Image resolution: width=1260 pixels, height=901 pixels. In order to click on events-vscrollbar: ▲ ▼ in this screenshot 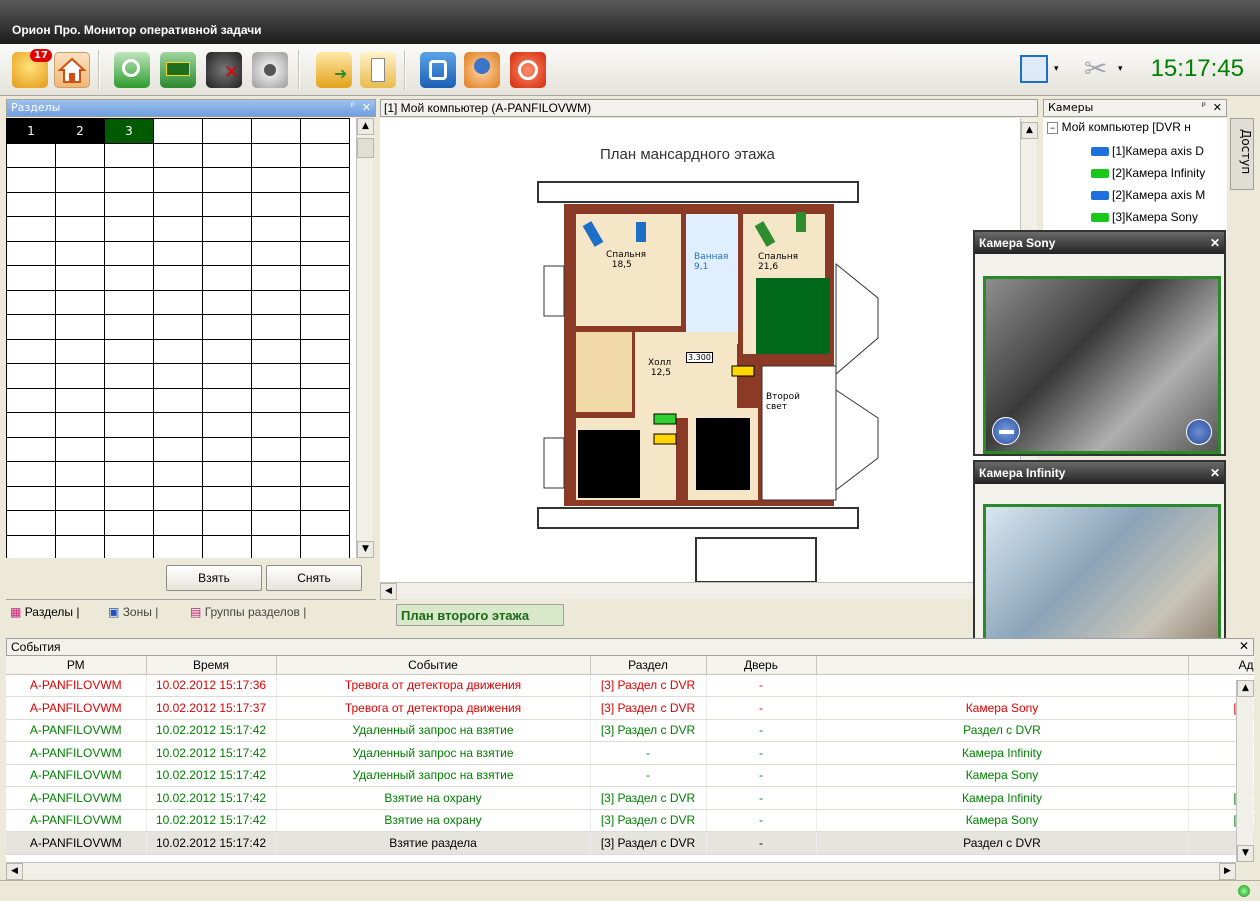, I will do `click(1245, 771)`.